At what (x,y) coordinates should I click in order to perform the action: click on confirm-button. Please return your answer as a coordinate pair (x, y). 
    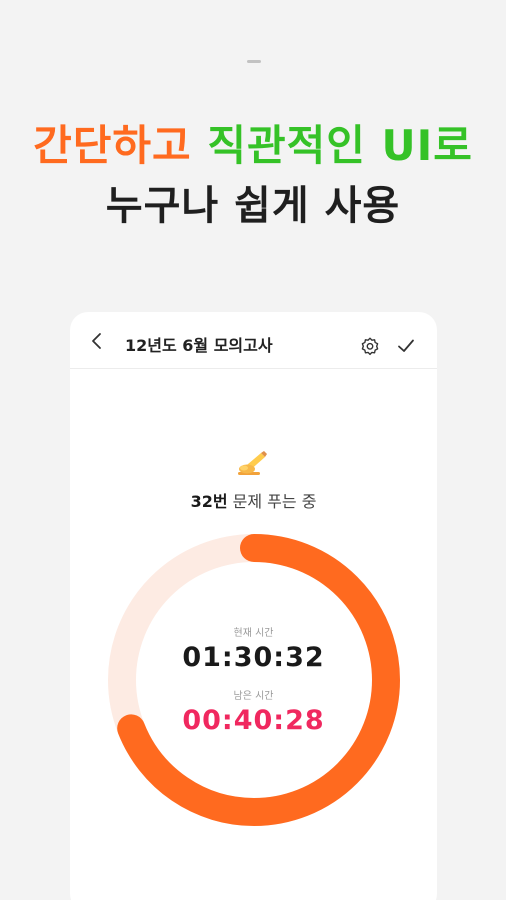
    Looking at the image, I should click on (406, 346).